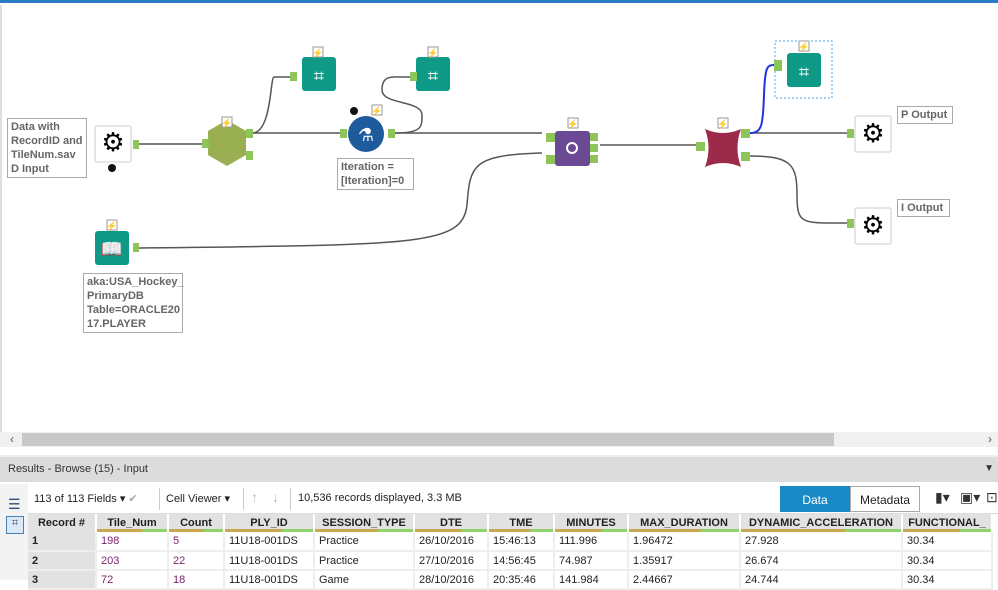 The image size is (998, 590). I want to click on table-cell: 1.35917, so click(684, 561).